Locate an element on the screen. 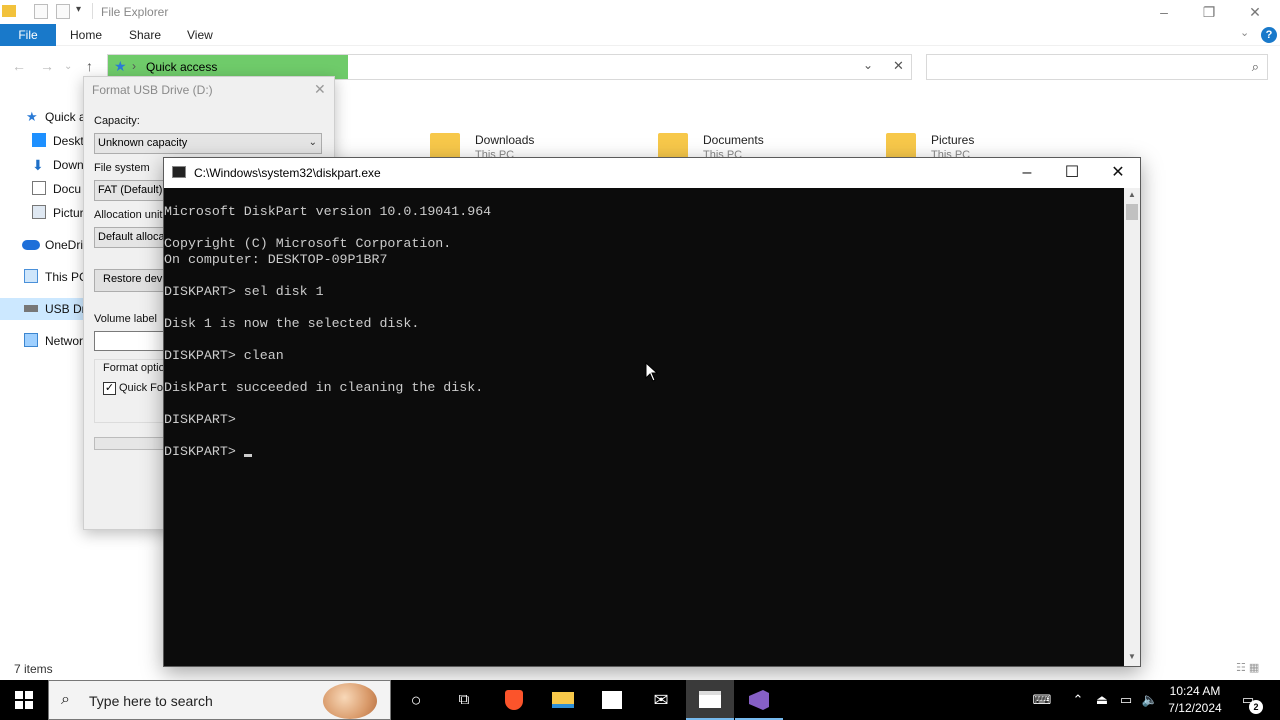 This screenshot has height=720, width=1280. terminal-icon is located at coordinates (710, 700).